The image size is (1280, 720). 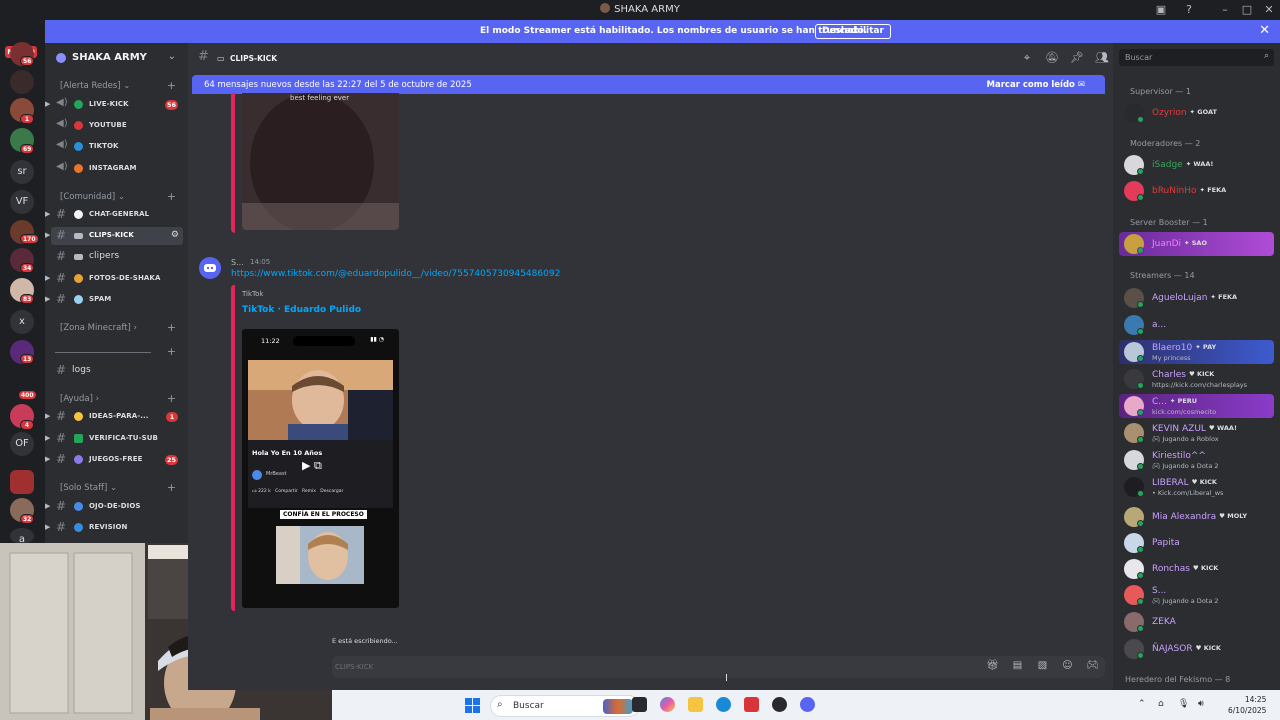 What do you see at coordinates (1247, 705) in the screenshot?
I see `taskbar-clock: 14:25 6/10/2025` at bounding box center [1247, 705].